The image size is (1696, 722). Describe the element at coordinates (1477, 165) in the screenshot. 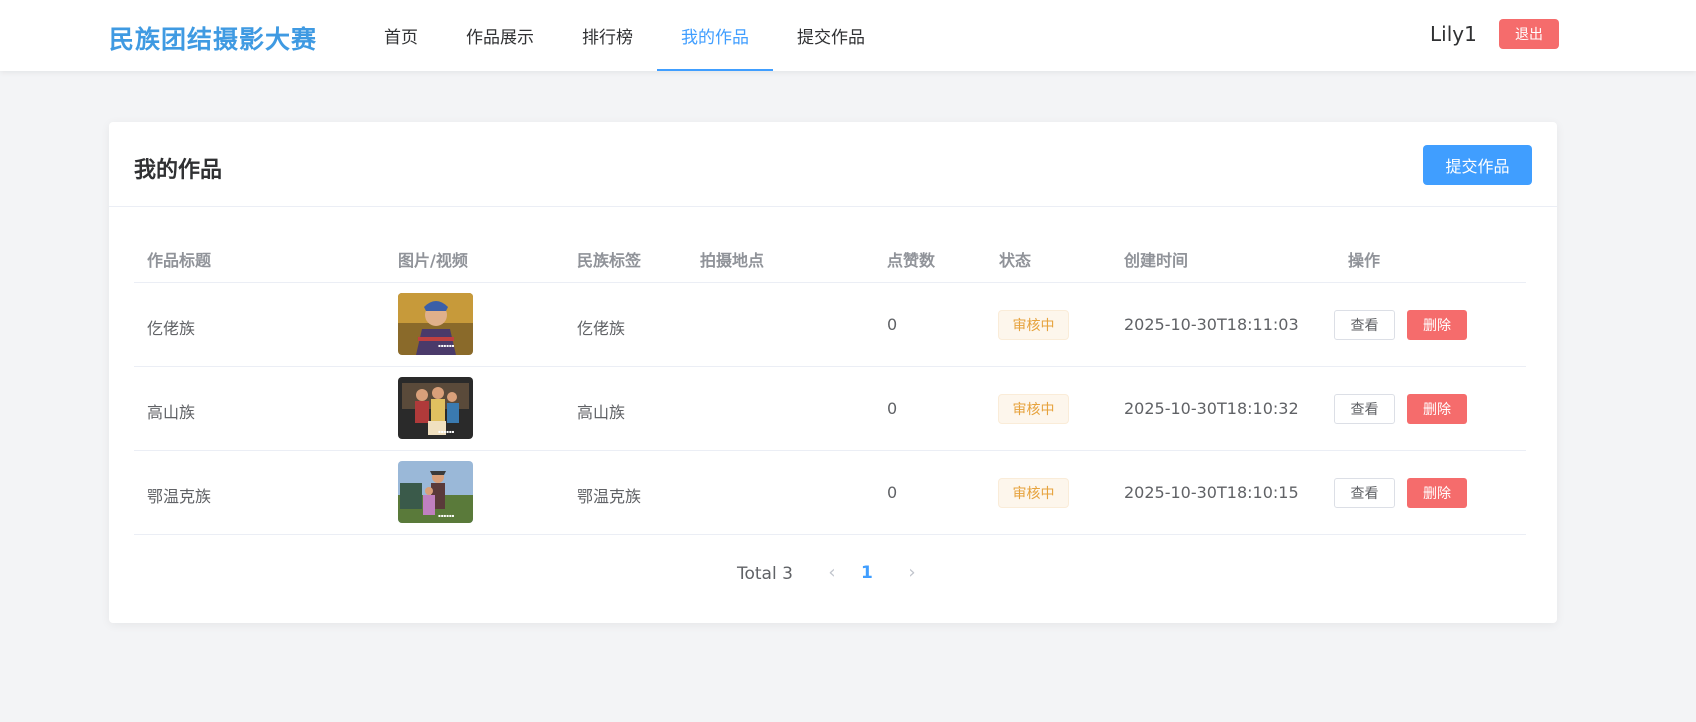

I see `submit-work-button: 提交作品` at that location.